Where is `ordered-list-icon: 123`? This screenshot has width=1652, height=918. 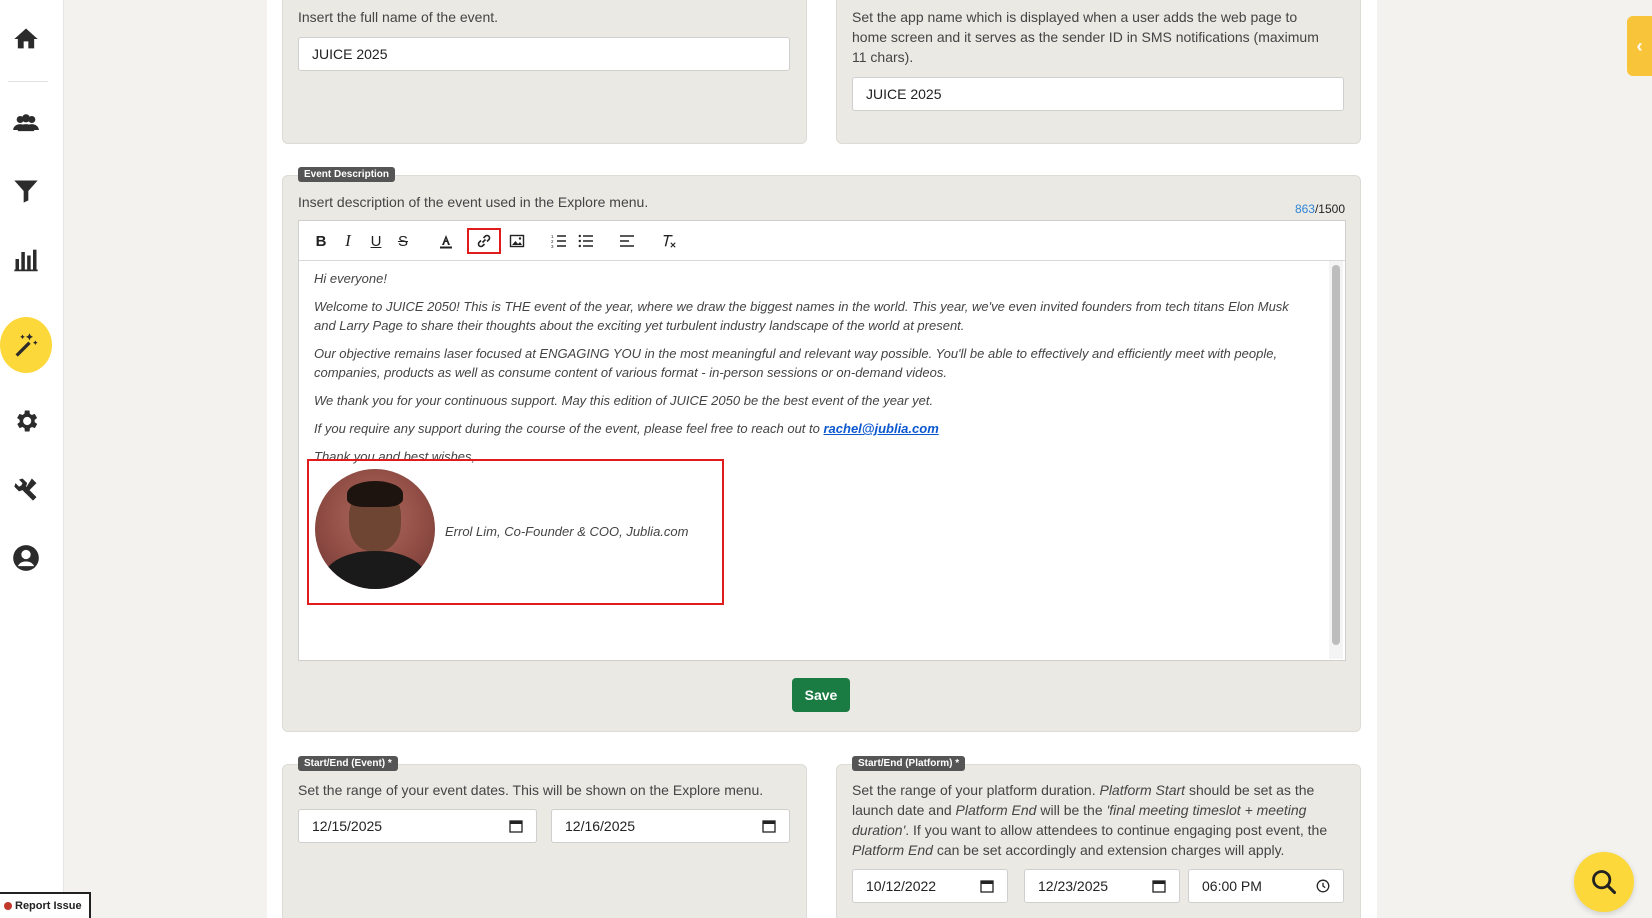 ordered-list-icon: 123 is located at coordinates (558, 241).